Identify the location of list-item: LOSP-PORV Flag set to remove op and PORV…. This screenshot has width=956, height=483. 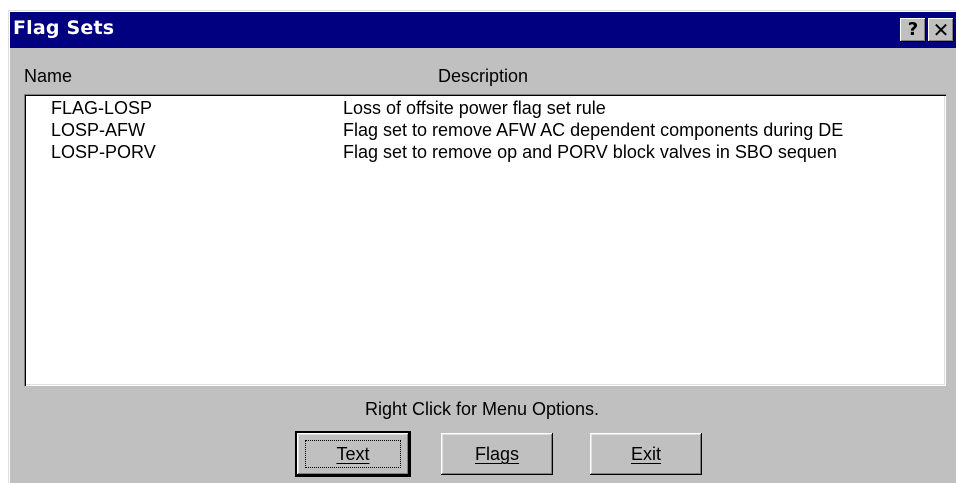
(485, 153).